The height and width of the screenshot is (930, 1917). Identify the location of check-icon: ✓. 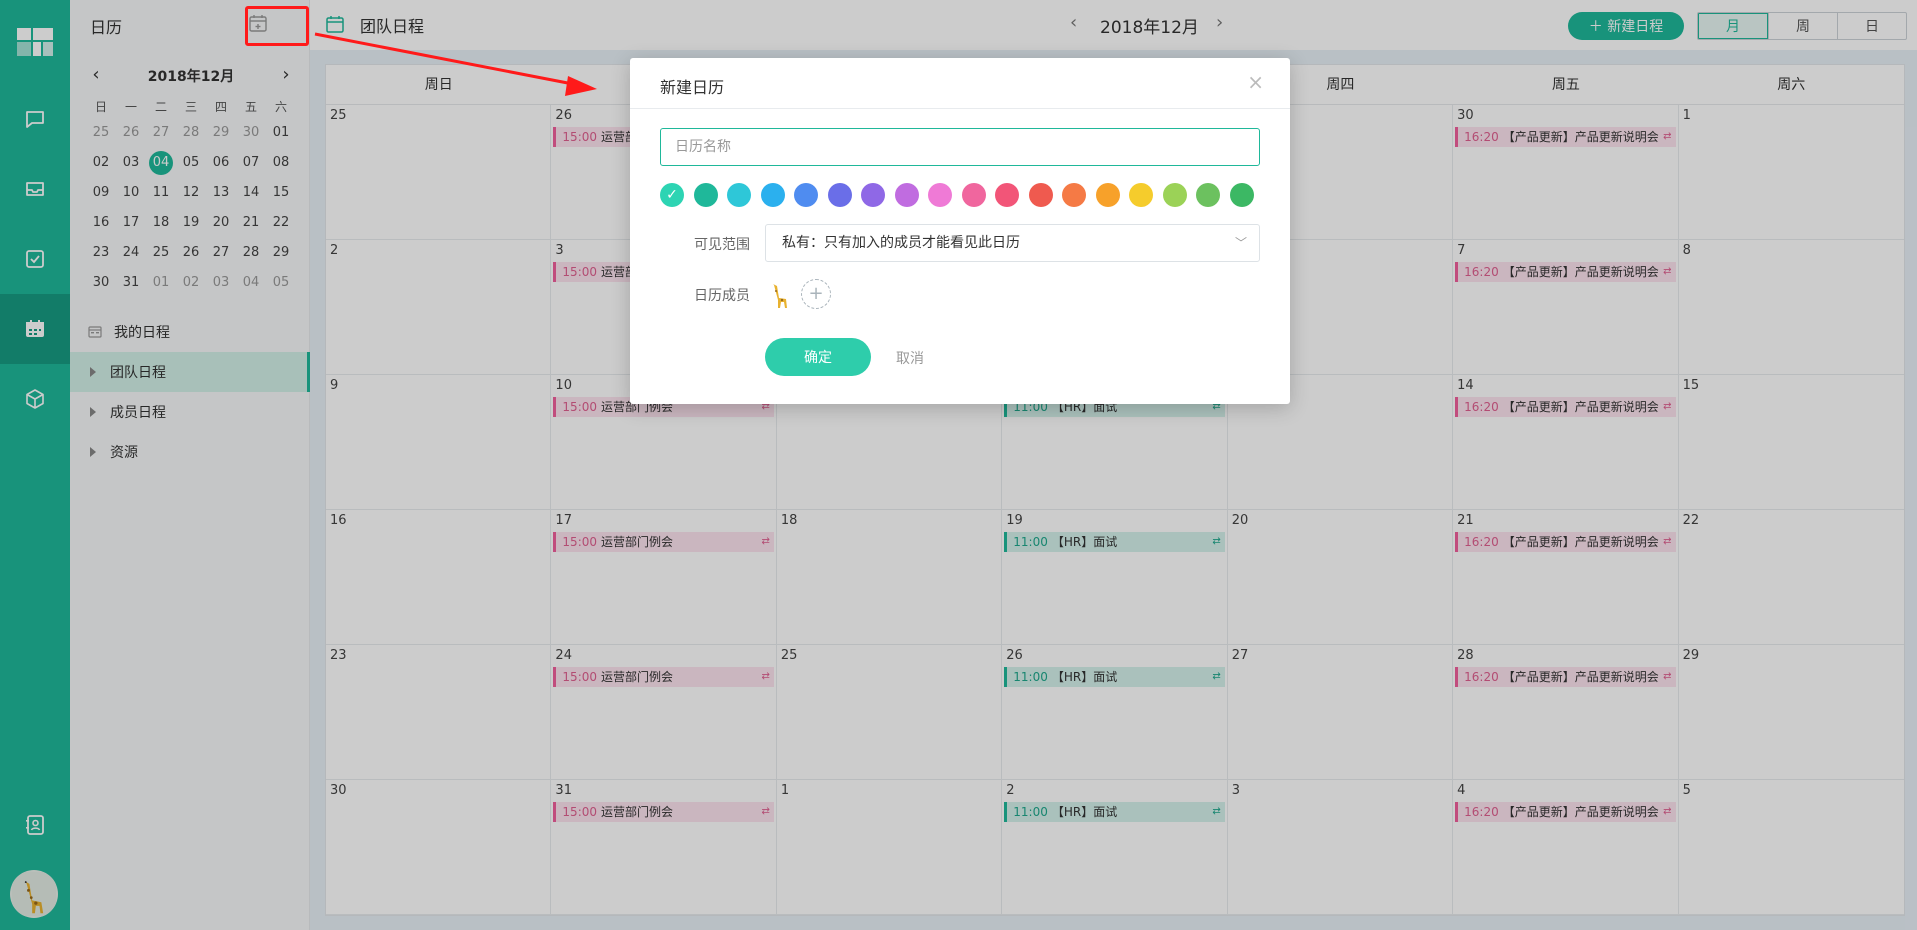
(672, 195).